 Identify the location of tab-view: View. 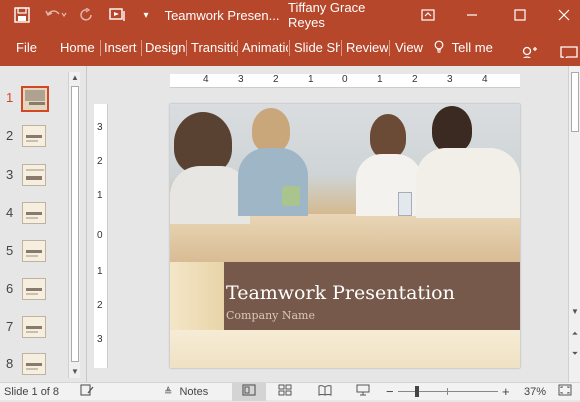
(410, 48).